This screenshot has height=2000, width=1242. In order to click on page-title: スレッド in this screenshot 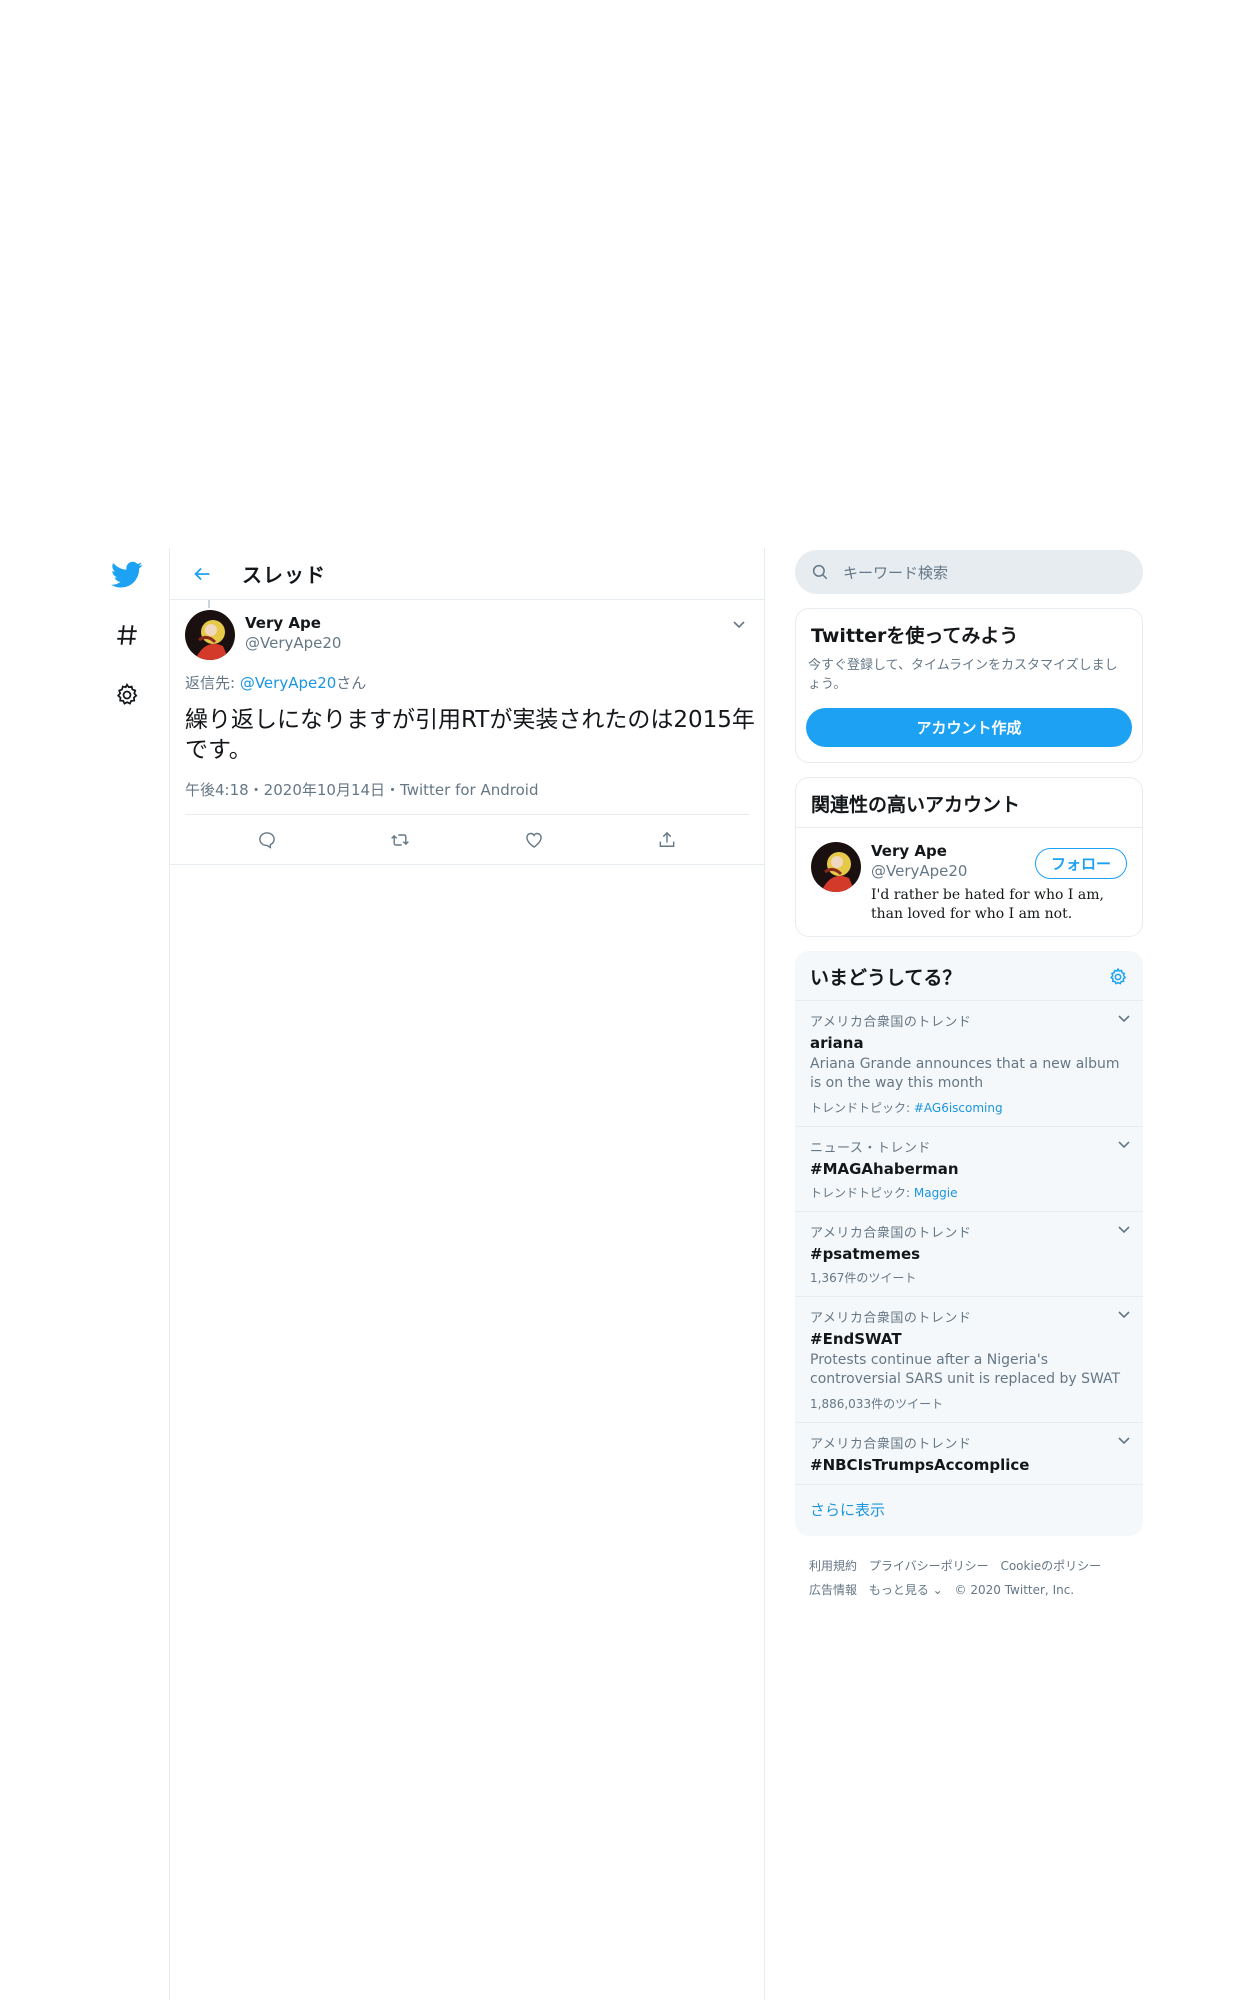, I will do `click(284, 575)`.